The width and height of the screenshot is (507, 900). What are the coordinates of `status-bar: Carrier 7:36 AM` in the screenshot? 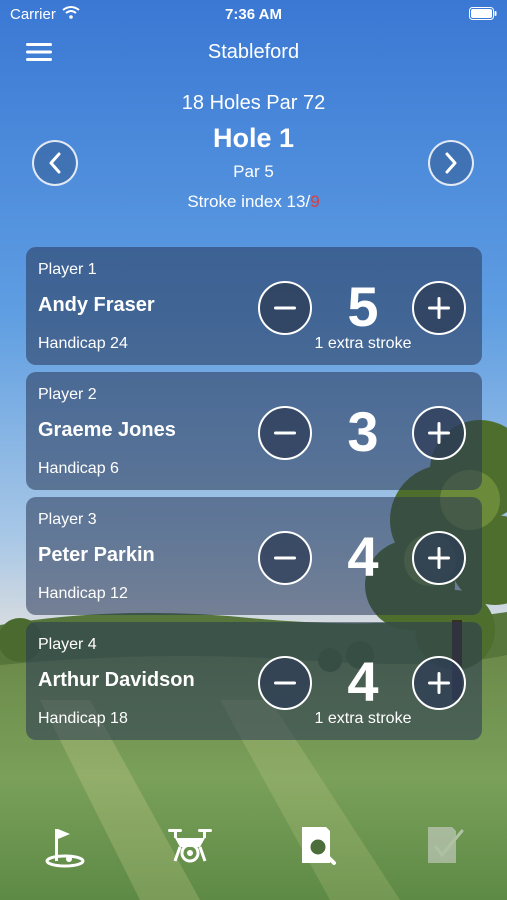 It's located at (253, 14).